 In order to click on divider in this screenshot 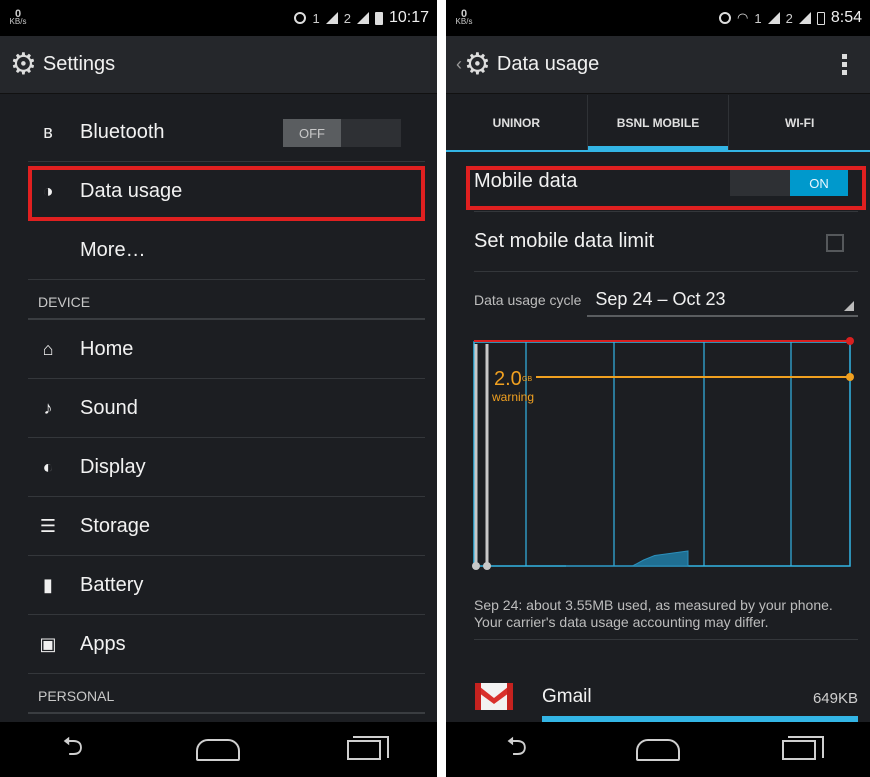, I will do `click(441, 388)`.